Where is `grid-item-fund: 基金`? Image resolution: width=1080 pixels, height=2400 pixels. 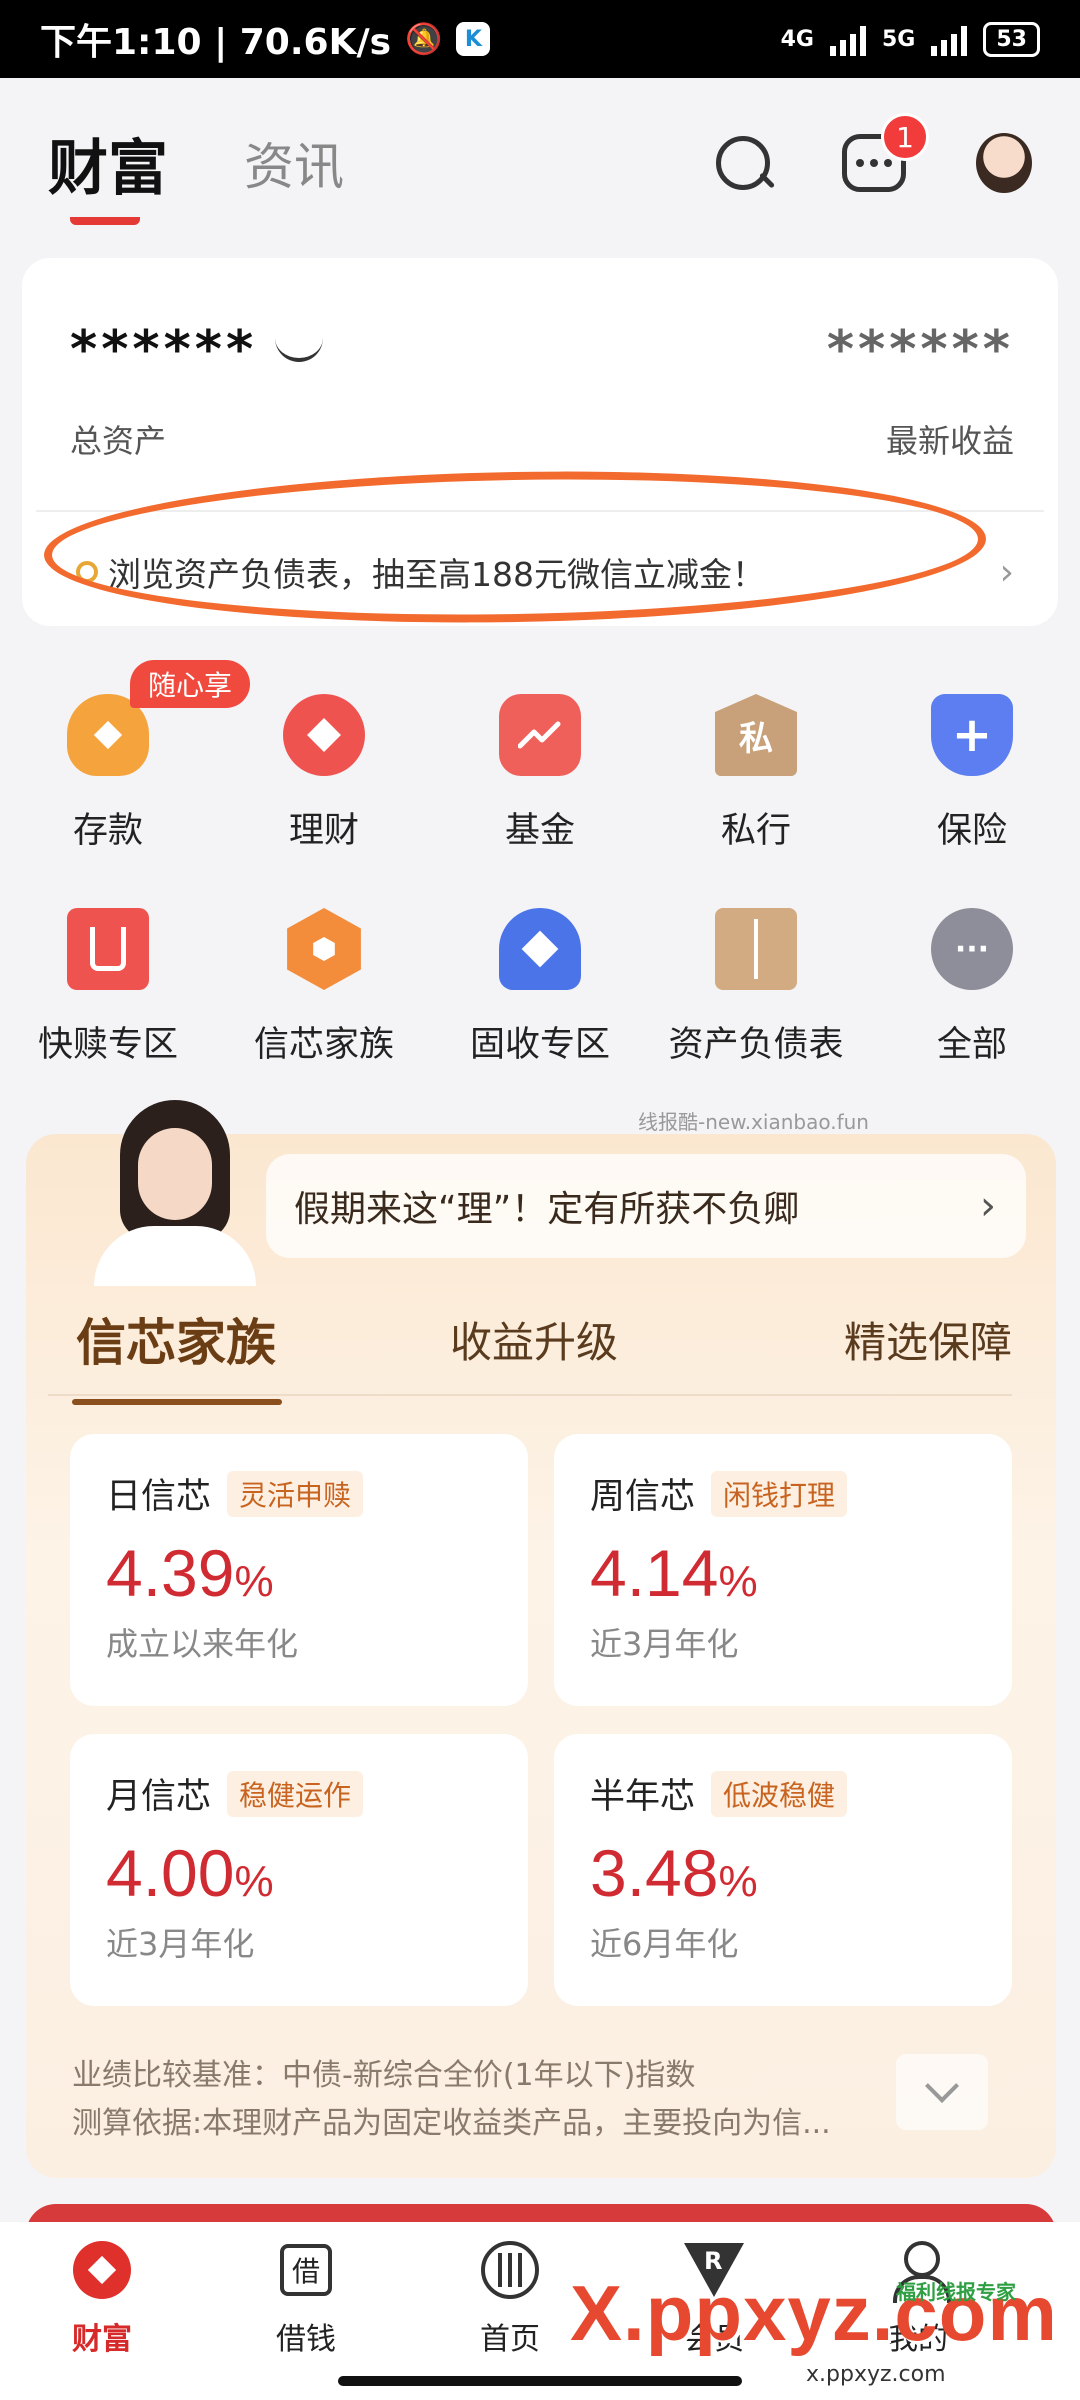 grid-item-fund: 基金 is located at coordinates (540, 767).